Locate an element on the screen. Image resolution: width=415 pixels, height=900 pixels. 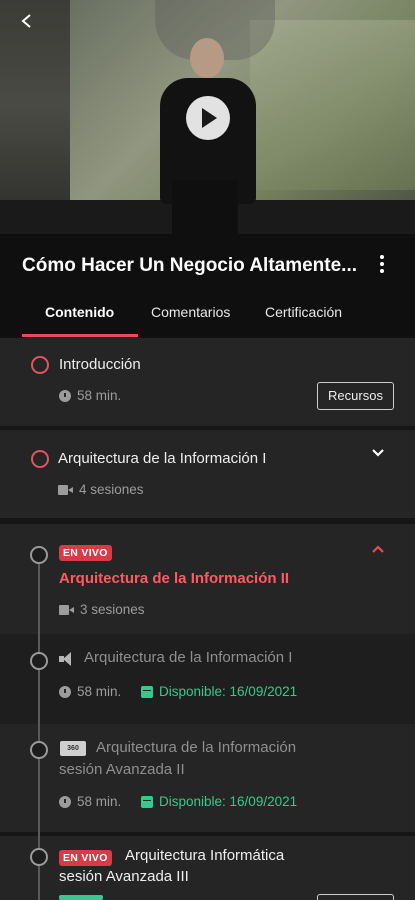
module-sessions: 4 sesiones is located at coordinates (101, 489).